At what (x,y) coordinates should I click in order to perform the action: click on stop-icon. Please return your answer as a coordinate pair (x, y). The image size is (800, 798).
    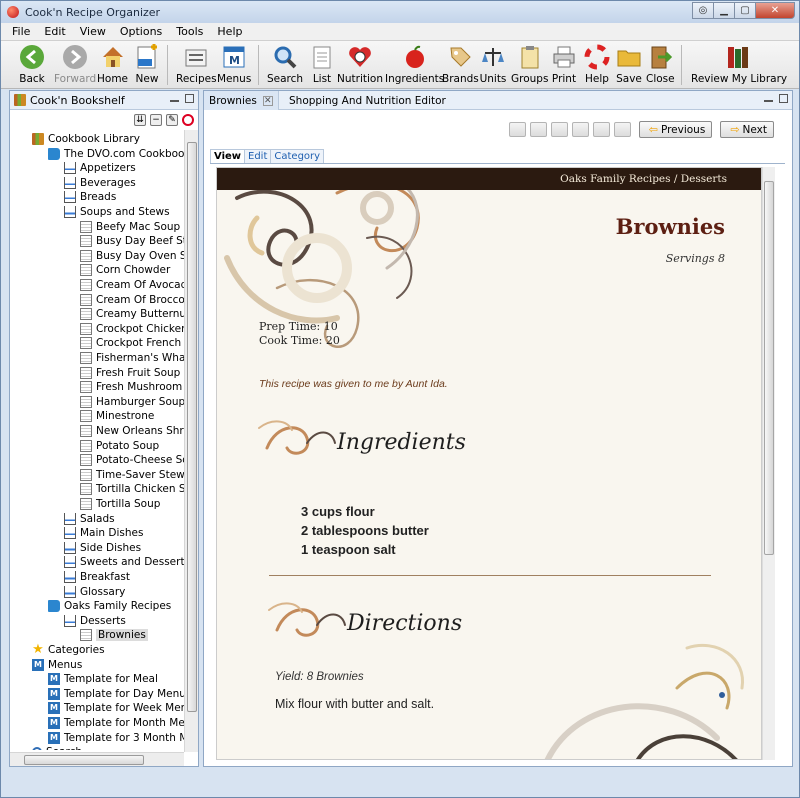
    Looking at the image, I should click on (188, 120).